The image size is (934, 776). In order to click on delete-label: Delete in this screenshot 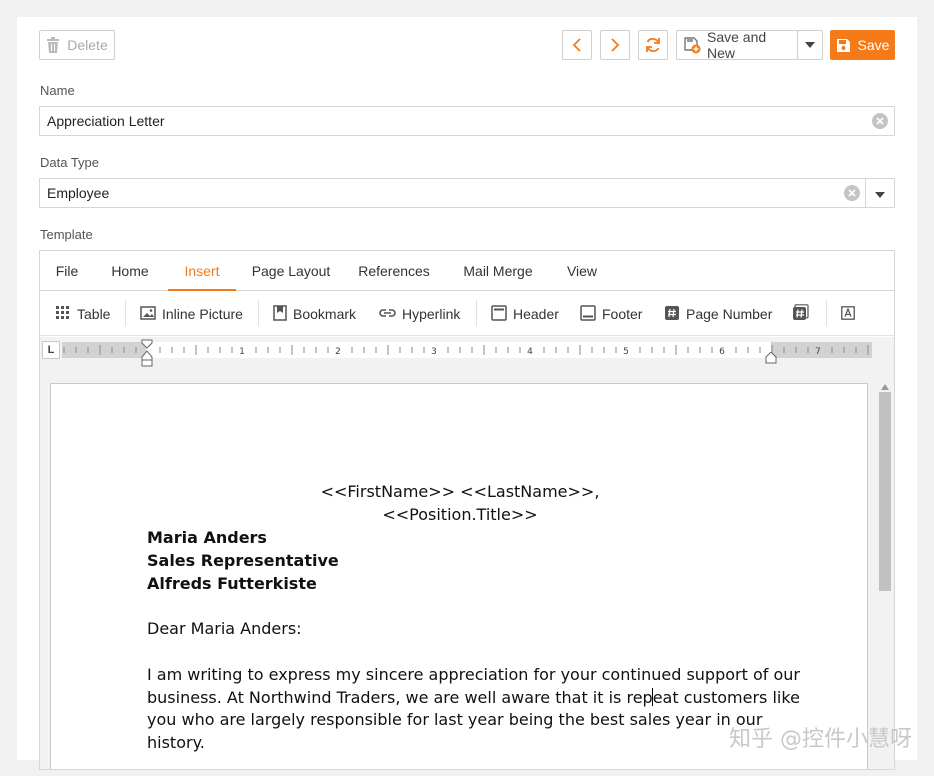, I will do `click(87, 45)`.